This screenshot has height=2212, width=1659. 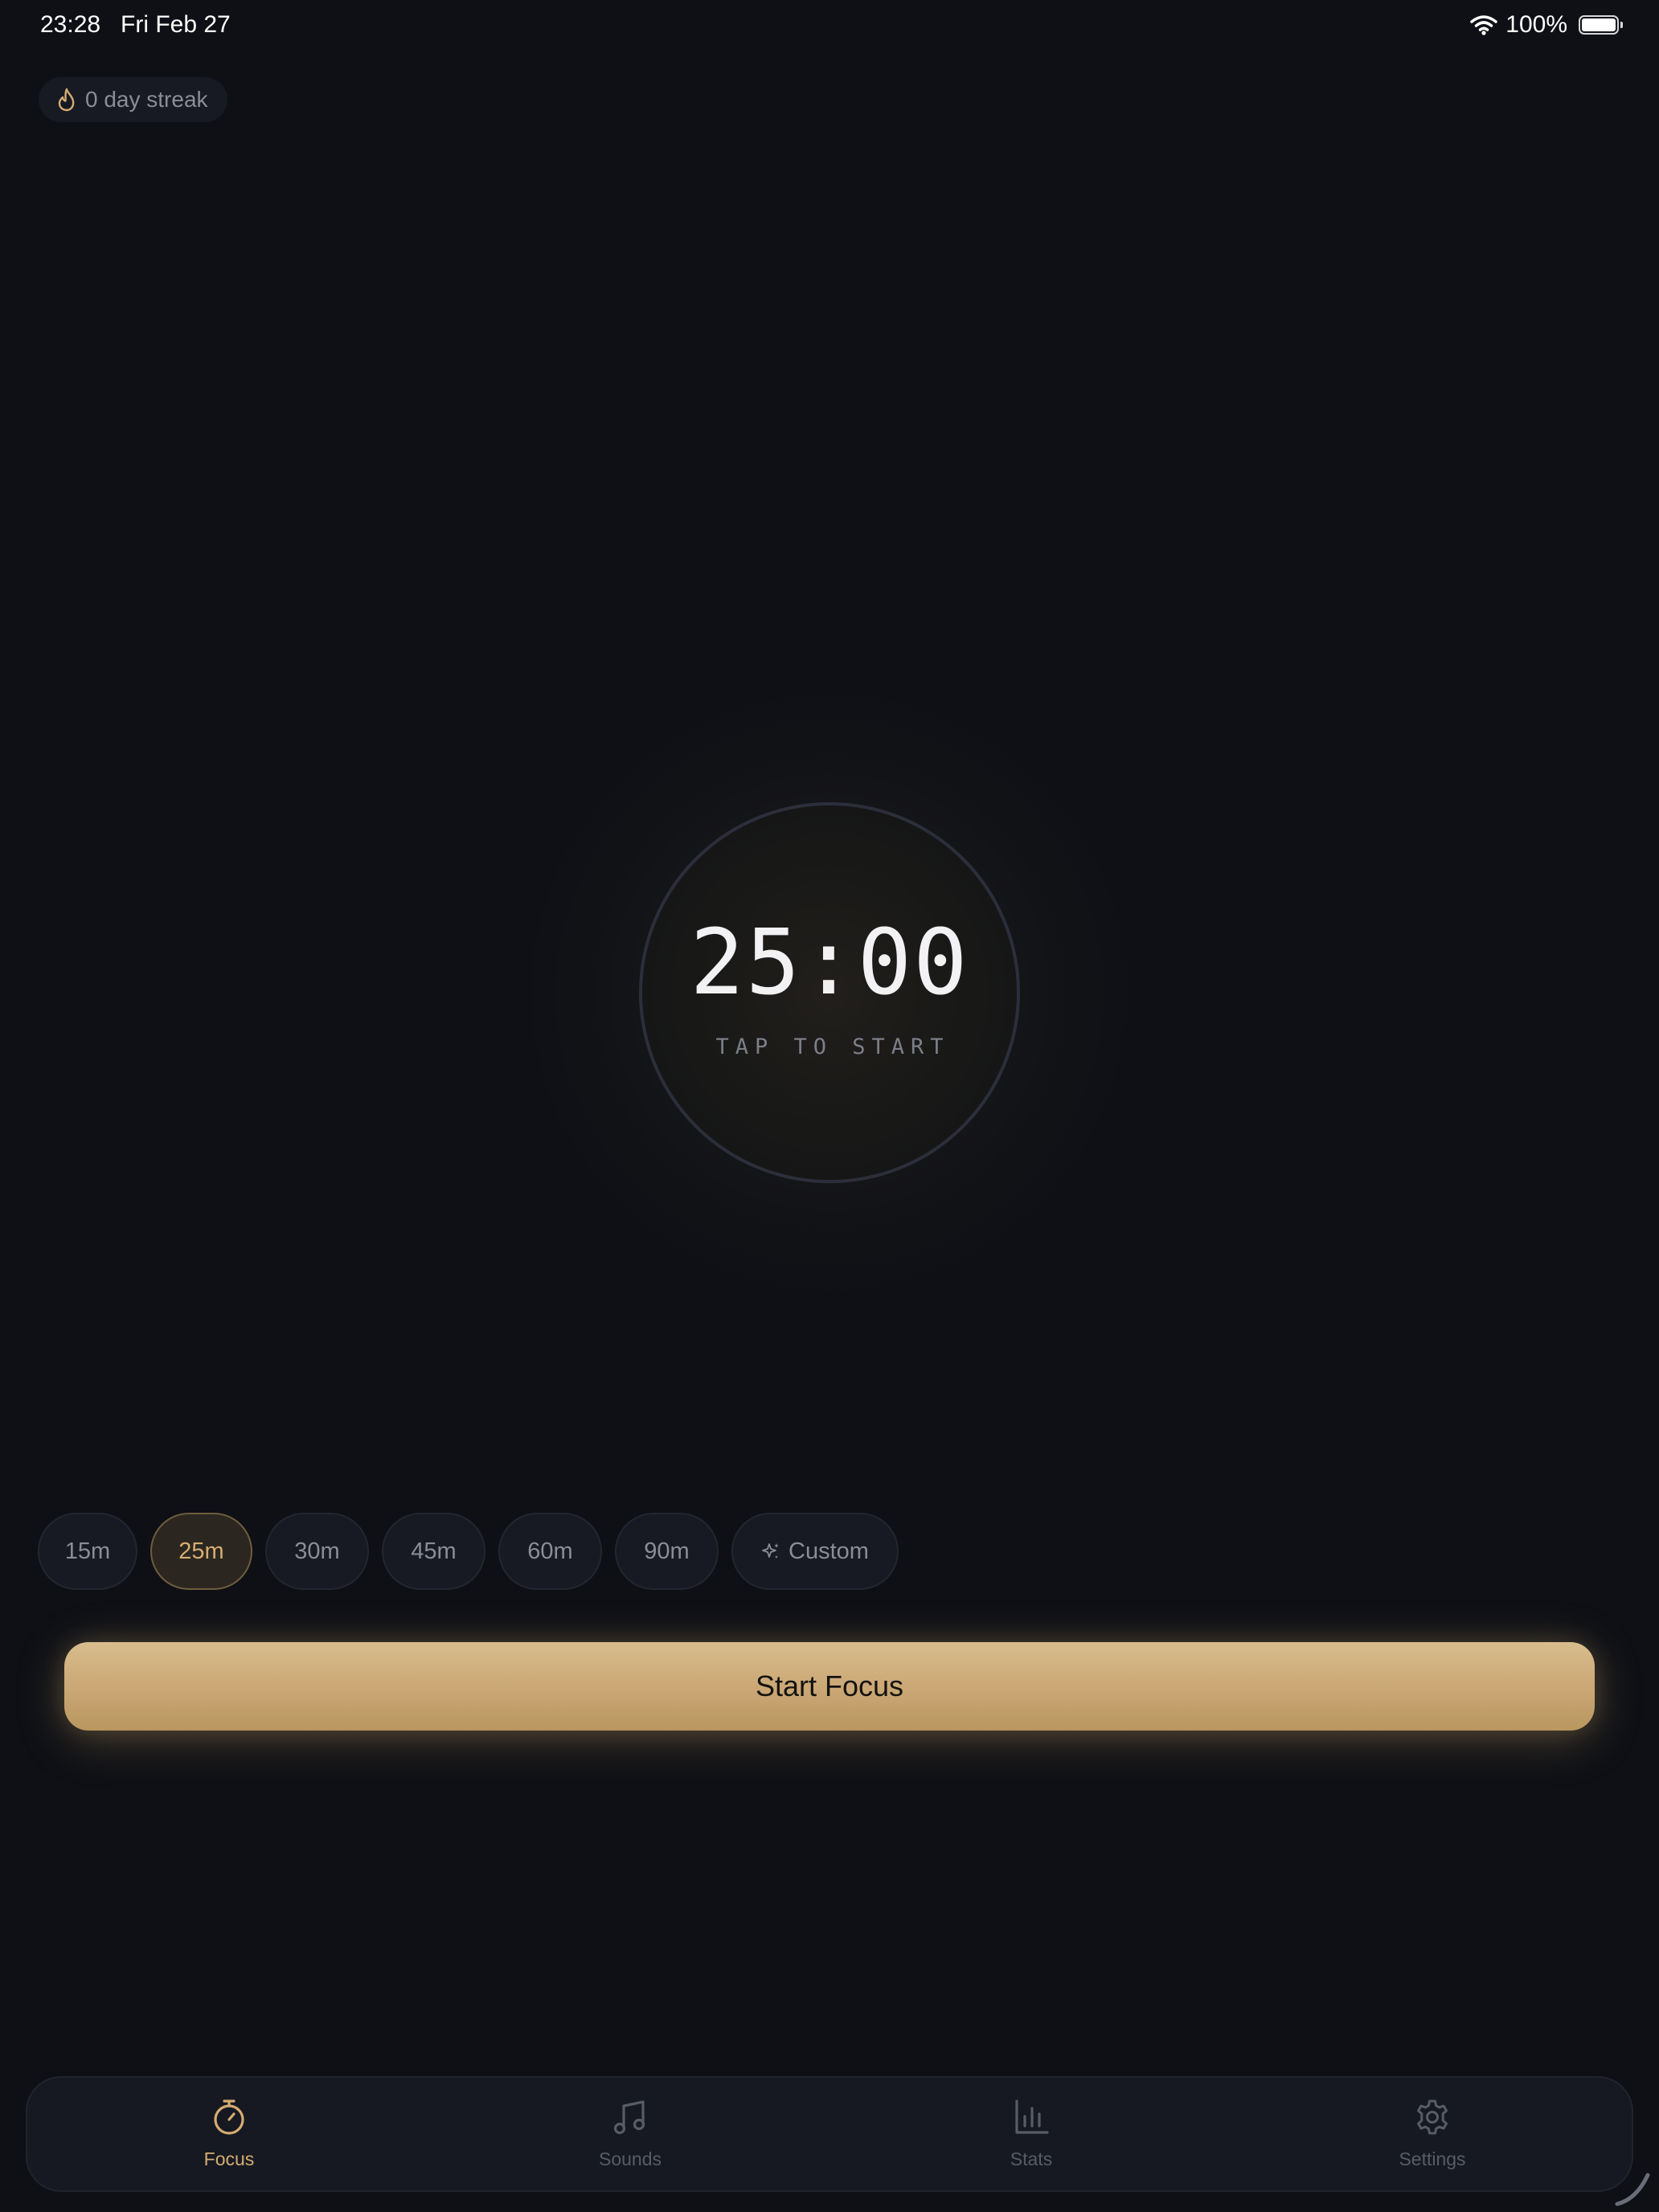 I want to click on duration-chip-custom: Custom, so click(x=815, y=1551).